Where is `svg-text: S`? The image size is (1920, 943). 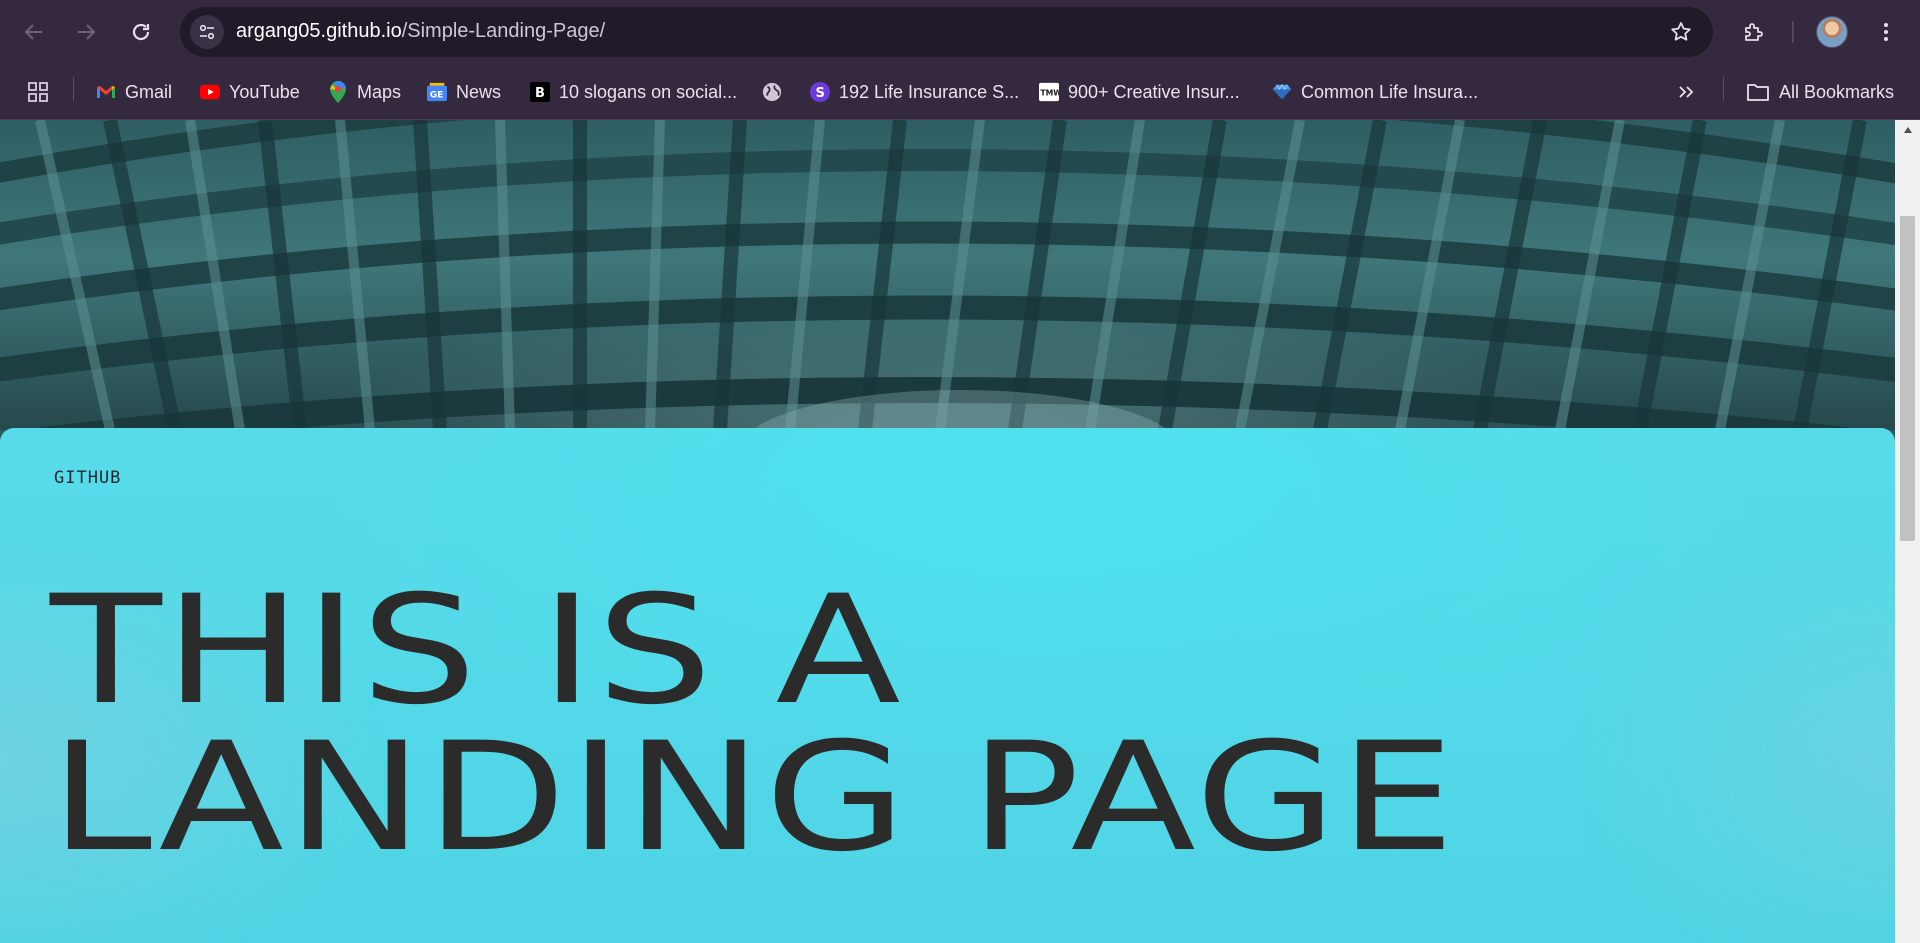 svg-text: S is located at coordinates (820, 93).